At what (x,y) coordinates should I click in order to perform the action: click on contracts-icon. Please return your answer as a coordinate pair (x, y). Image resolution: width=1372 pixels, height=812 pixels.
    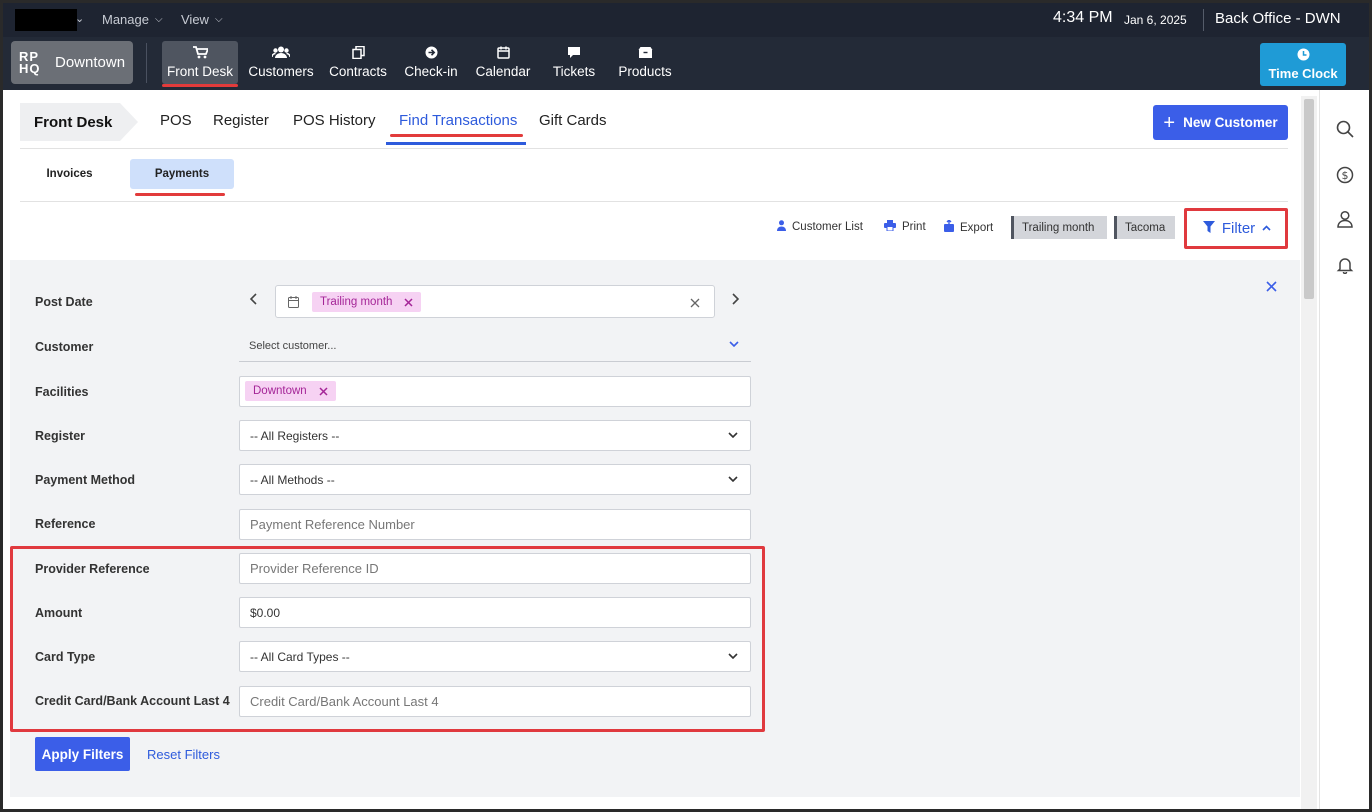
    Looking at the image, I should click on (358, 53).